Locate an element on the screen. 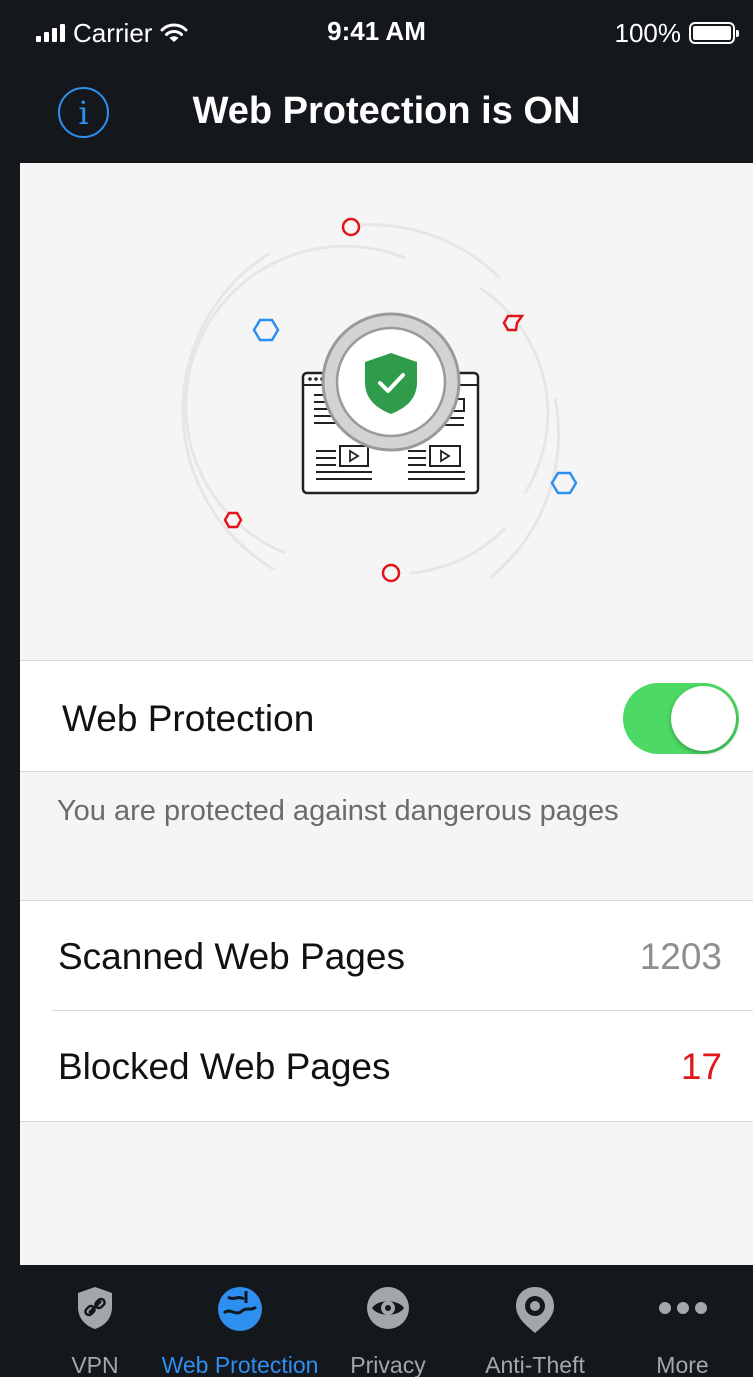  orbit-arc is located at coordinates (458, 550).